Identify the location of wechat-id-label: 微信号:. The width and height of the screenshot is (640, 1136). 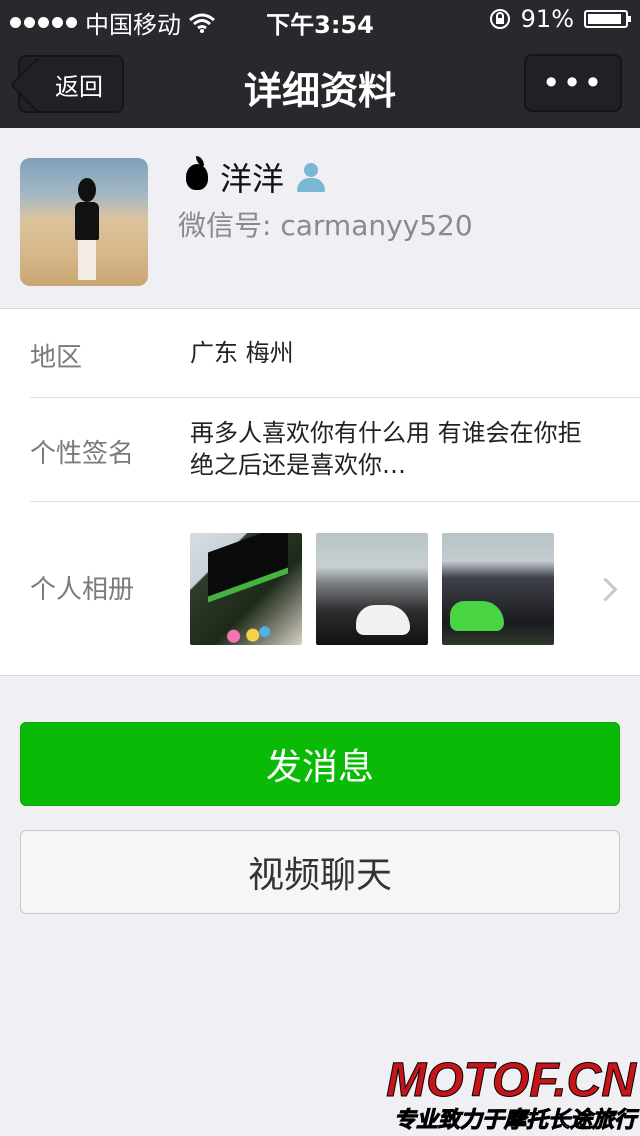
(225, 225).